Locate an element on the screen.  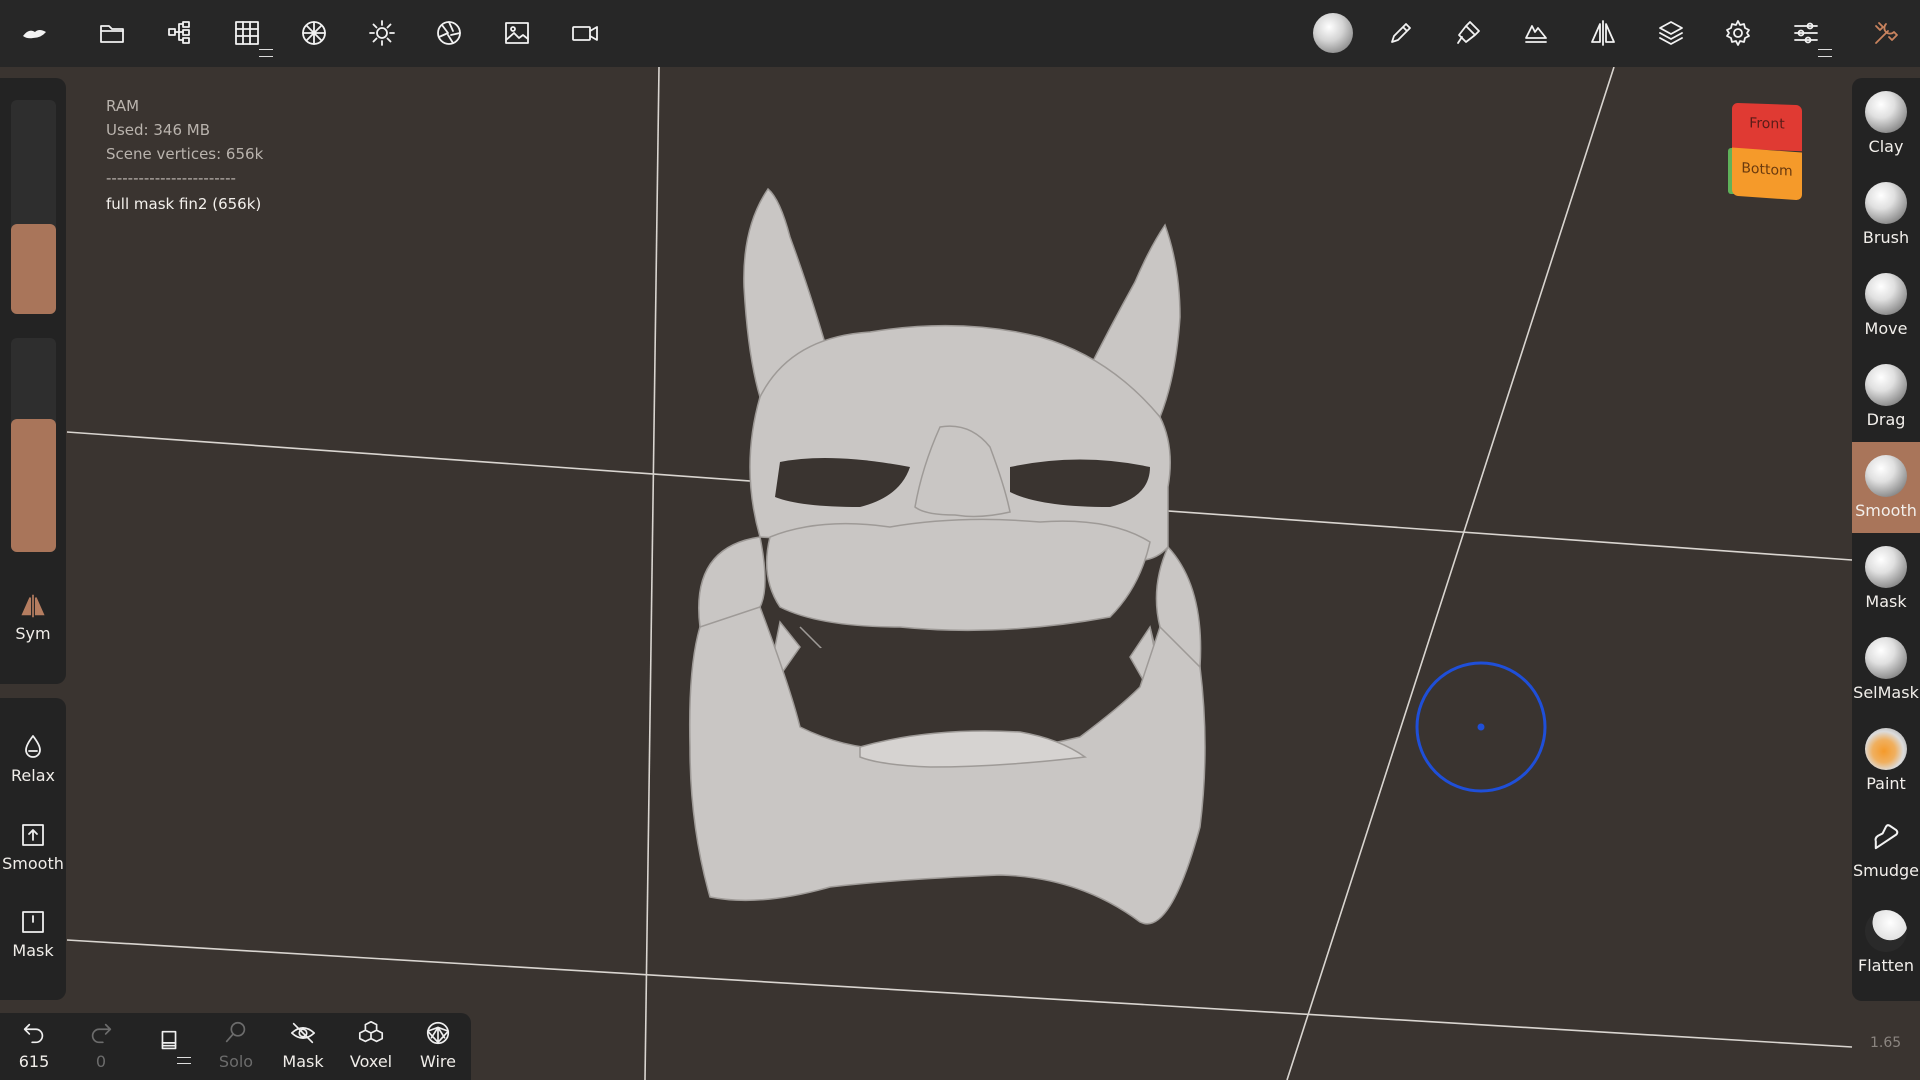
tool-paint: Paint is located at coordinates (1886, 760).